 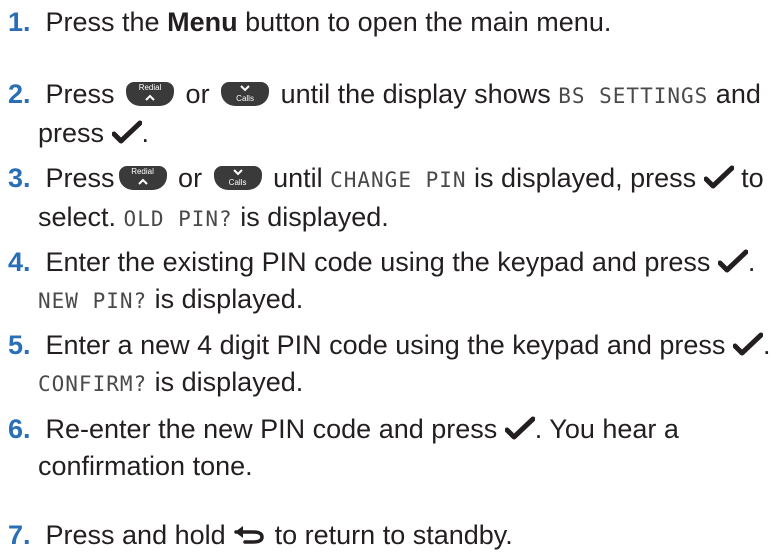 I want to click on display-text: OLD PIN?, so click(x=178, y=219).